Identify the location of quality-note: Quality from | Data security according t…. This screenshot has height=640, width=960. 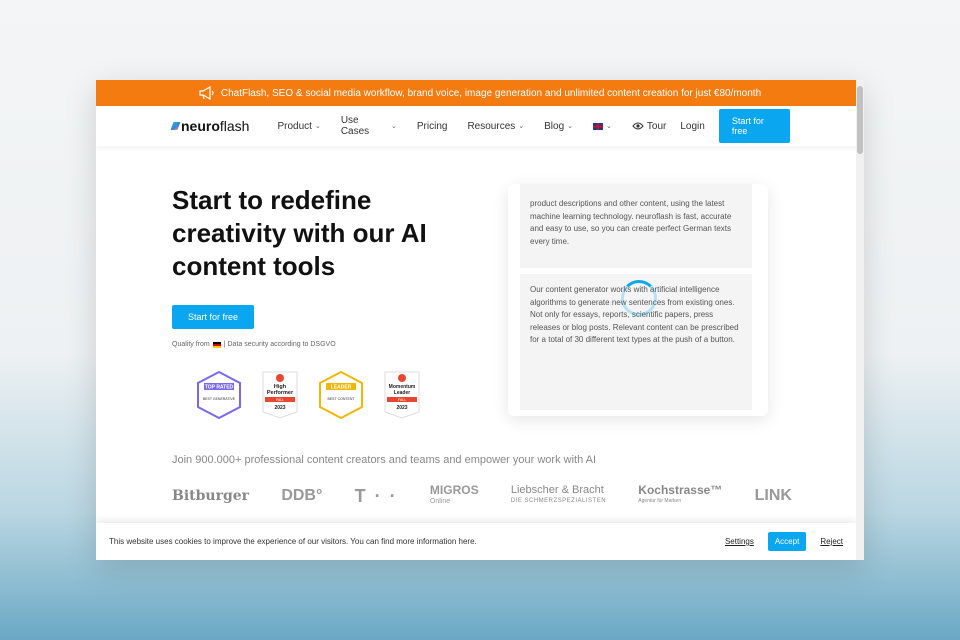
(254, 344).